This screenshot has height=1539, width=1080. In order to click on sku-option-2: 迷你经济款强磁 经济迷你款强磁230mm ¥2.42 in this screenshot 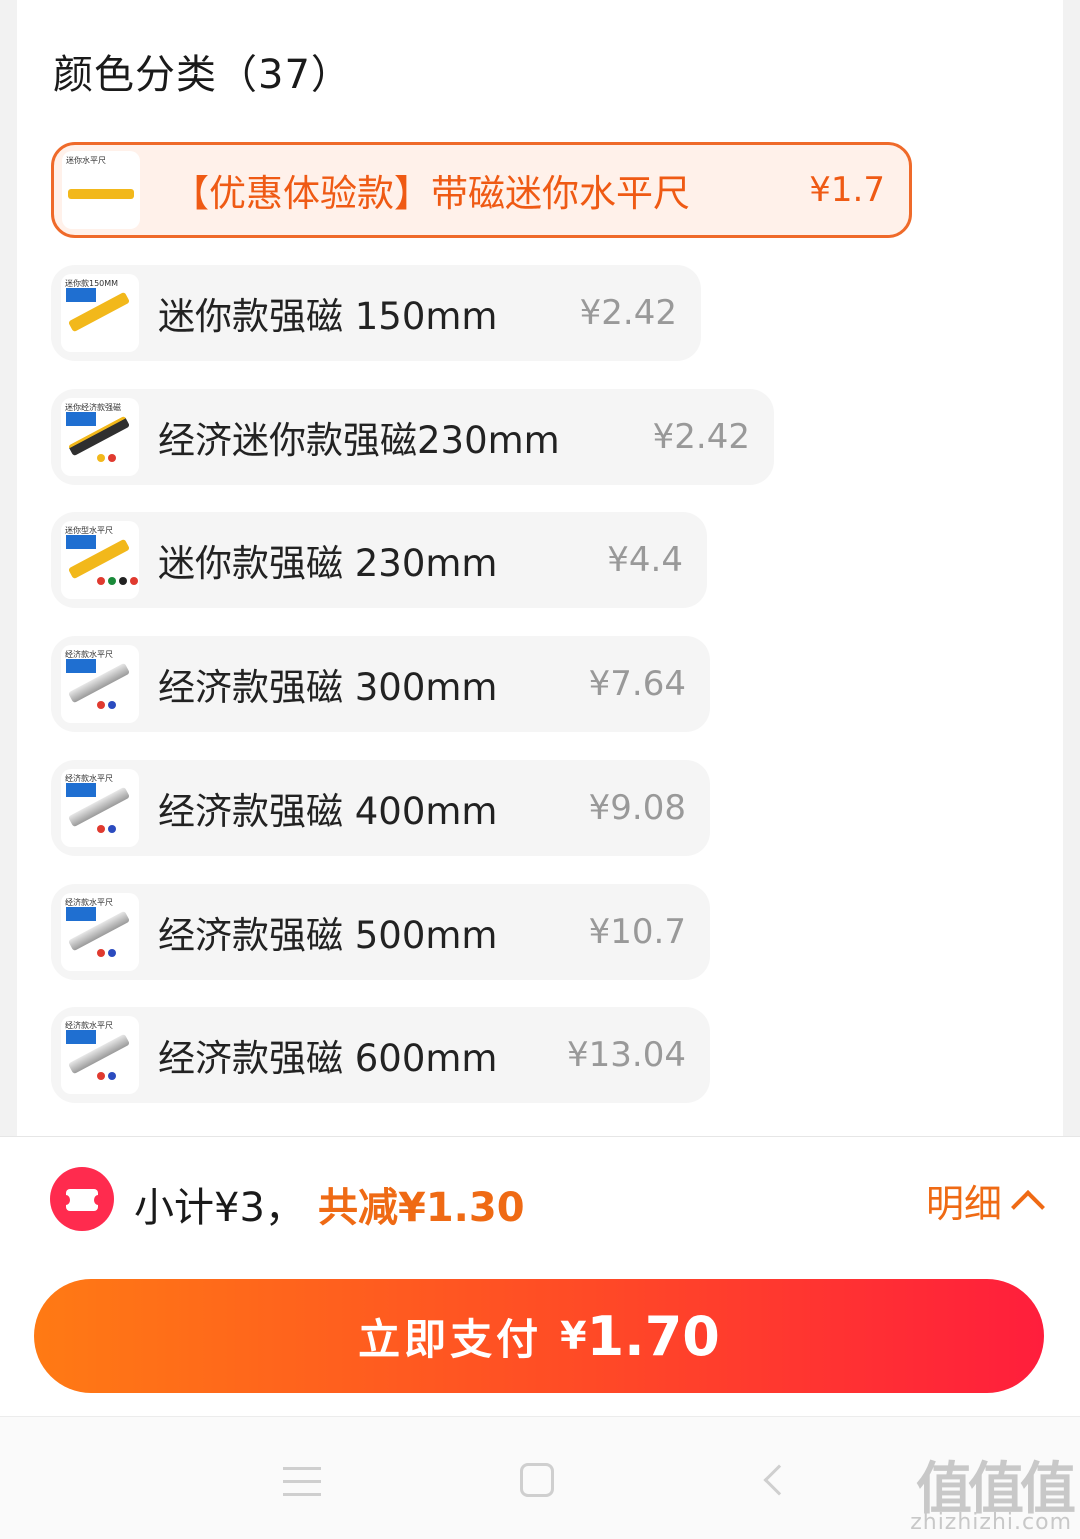, I will do `click(412, 437)`.